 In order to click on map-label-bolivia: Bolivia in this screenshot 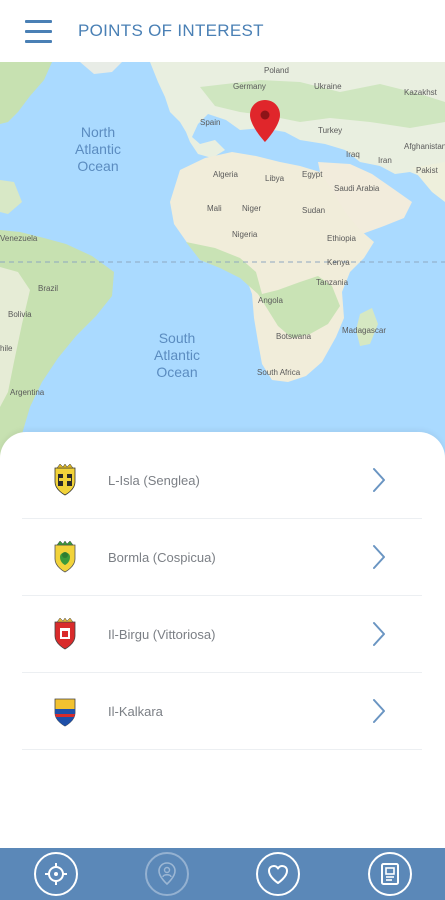, I will do `click(20, 314)`.